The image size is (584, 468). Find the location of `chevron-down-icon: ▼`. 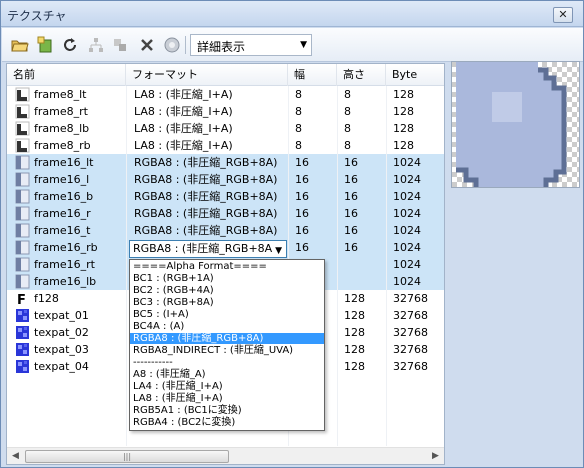

chevron-down-icon: ▼ is located at coordinates (278, 251).